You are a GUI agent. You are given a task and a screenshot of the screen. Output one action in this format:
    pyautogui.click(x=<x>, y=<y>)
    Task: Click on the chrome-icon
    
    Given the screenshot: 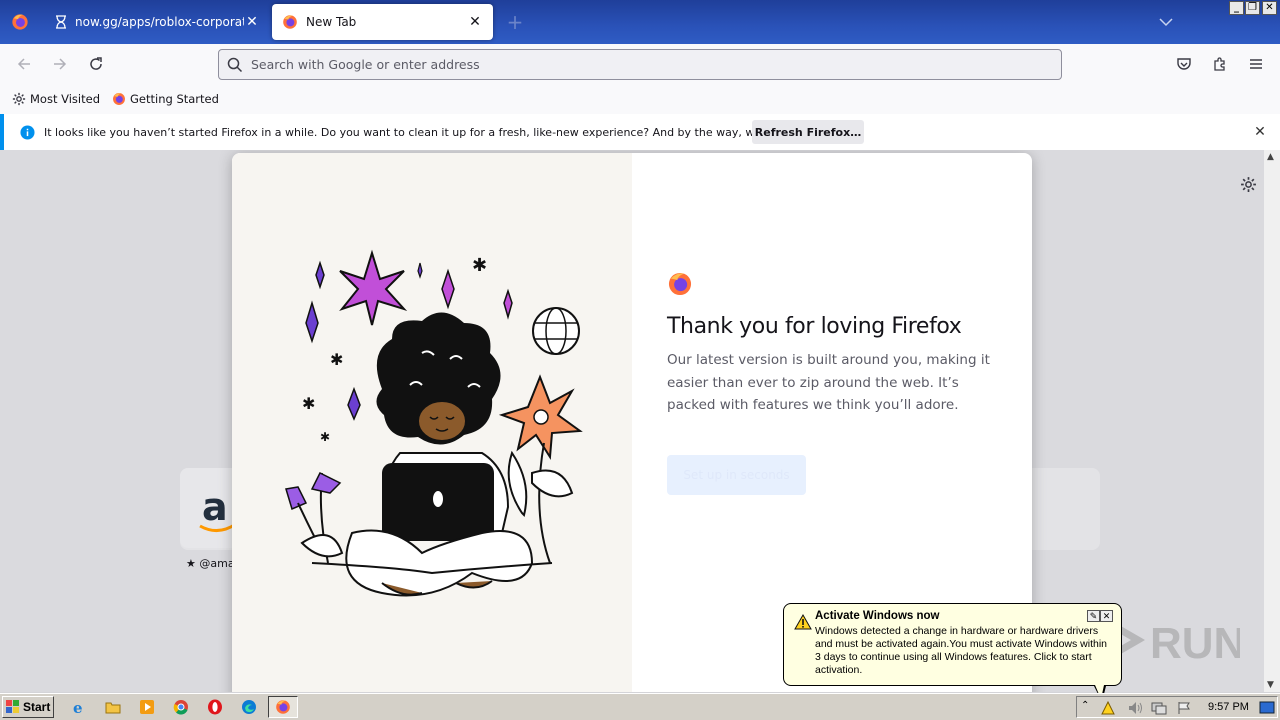 What is the action you would take?
    pyautogui.click(x=180, y=707)
    